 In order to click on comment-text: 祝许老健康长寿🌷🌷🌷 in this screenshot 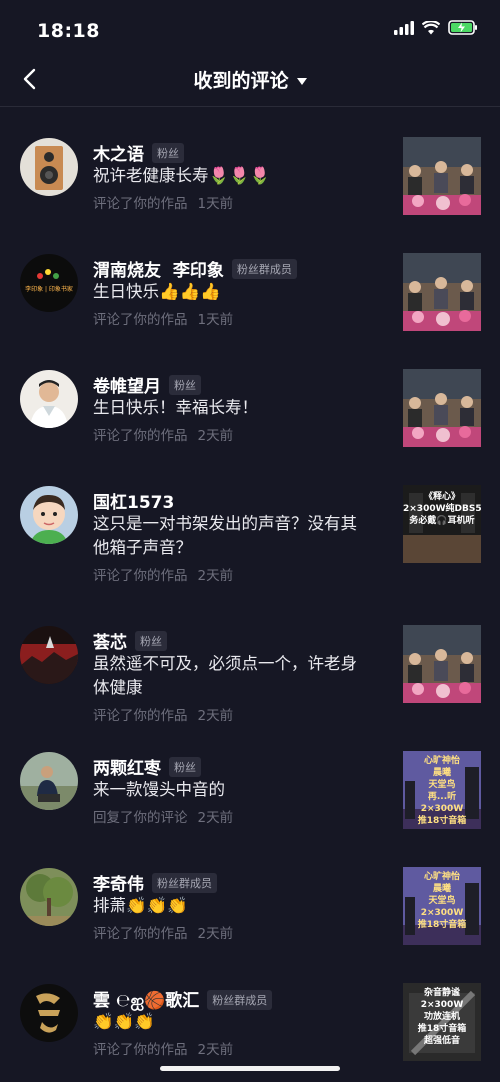, I will do `click(182, 175)`.